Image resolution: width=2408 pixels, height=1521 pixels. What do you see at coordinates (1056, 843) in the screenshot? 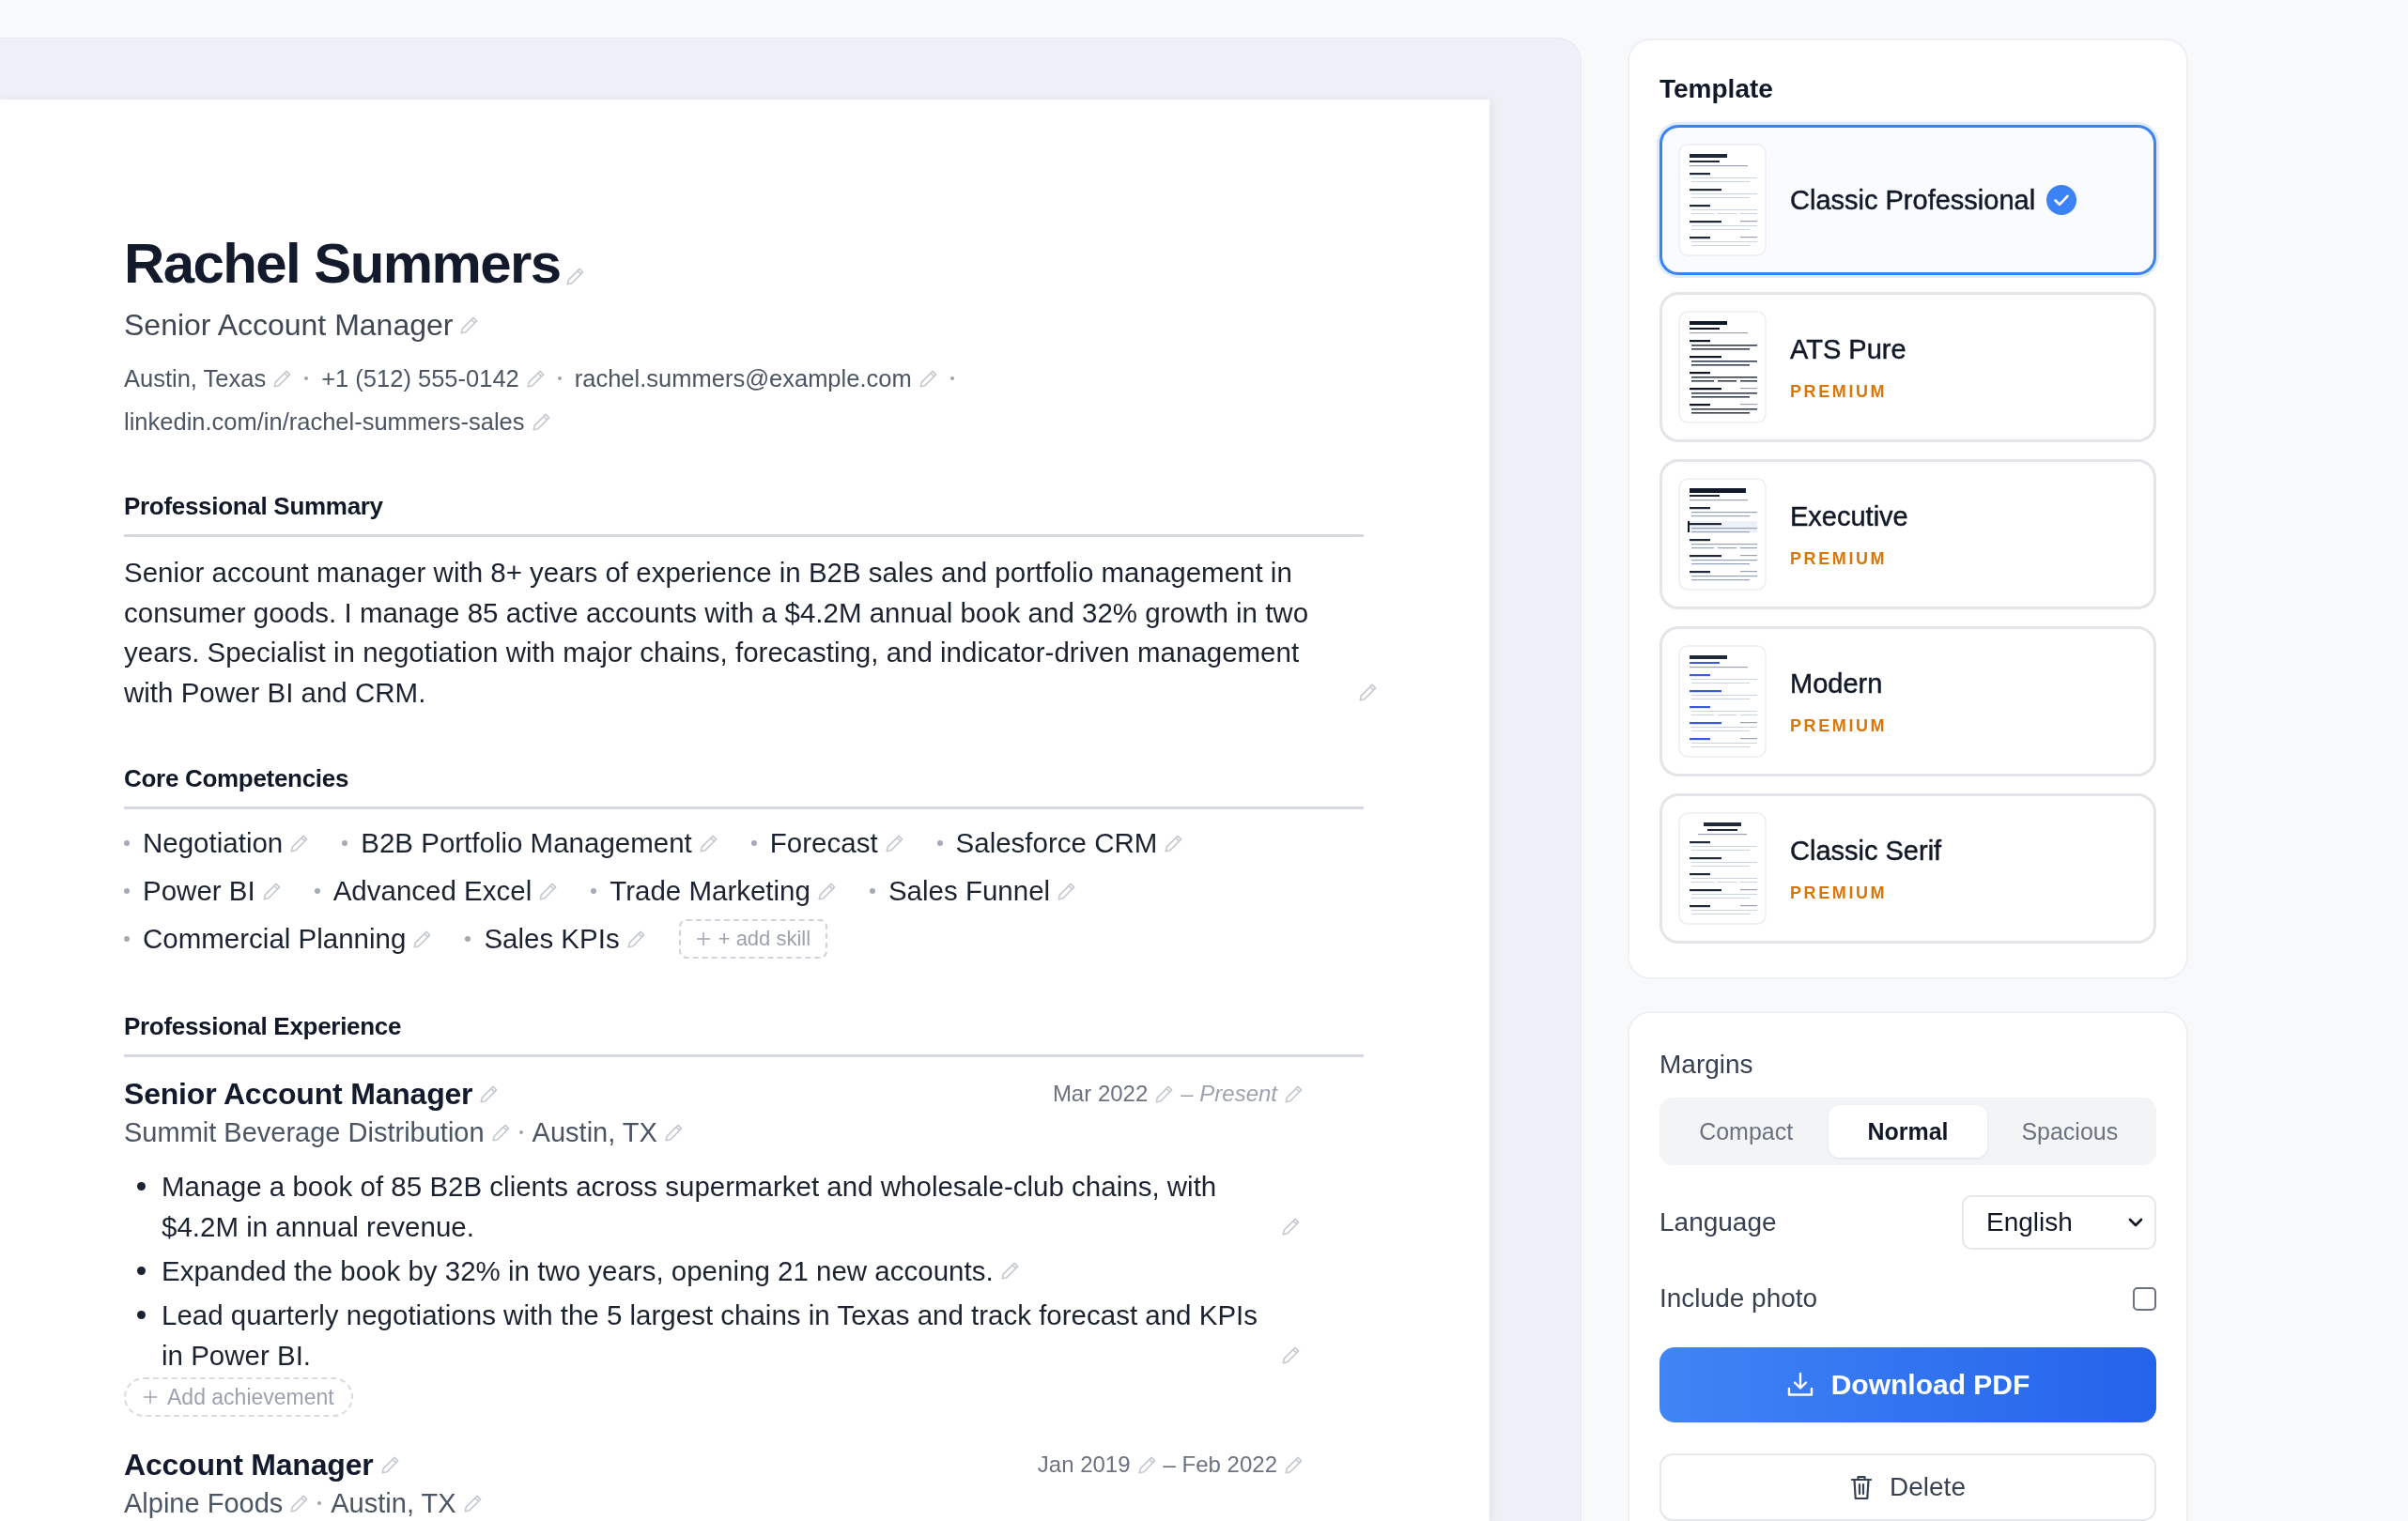
I see `skill-text: Salesforce CRM` at bounding box center [1056, 843].